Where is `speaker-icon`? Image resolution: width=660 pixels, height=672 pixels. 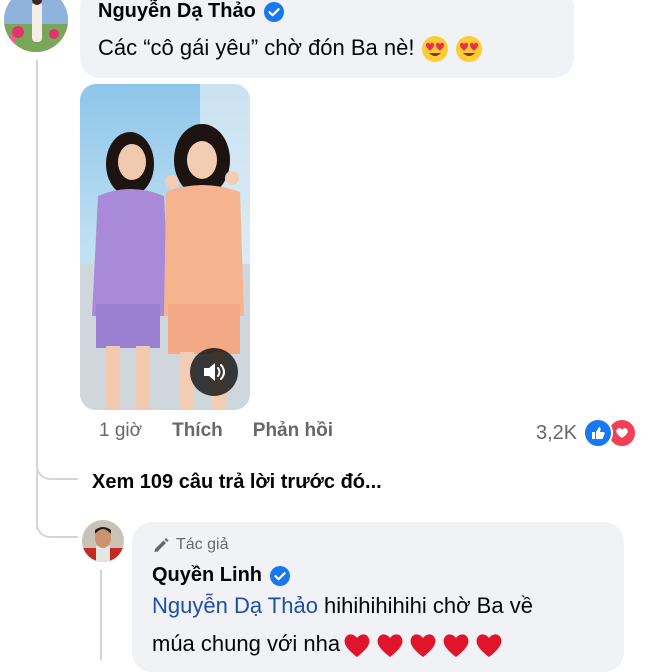 speaker-icon is located at coordinates (214, 372).